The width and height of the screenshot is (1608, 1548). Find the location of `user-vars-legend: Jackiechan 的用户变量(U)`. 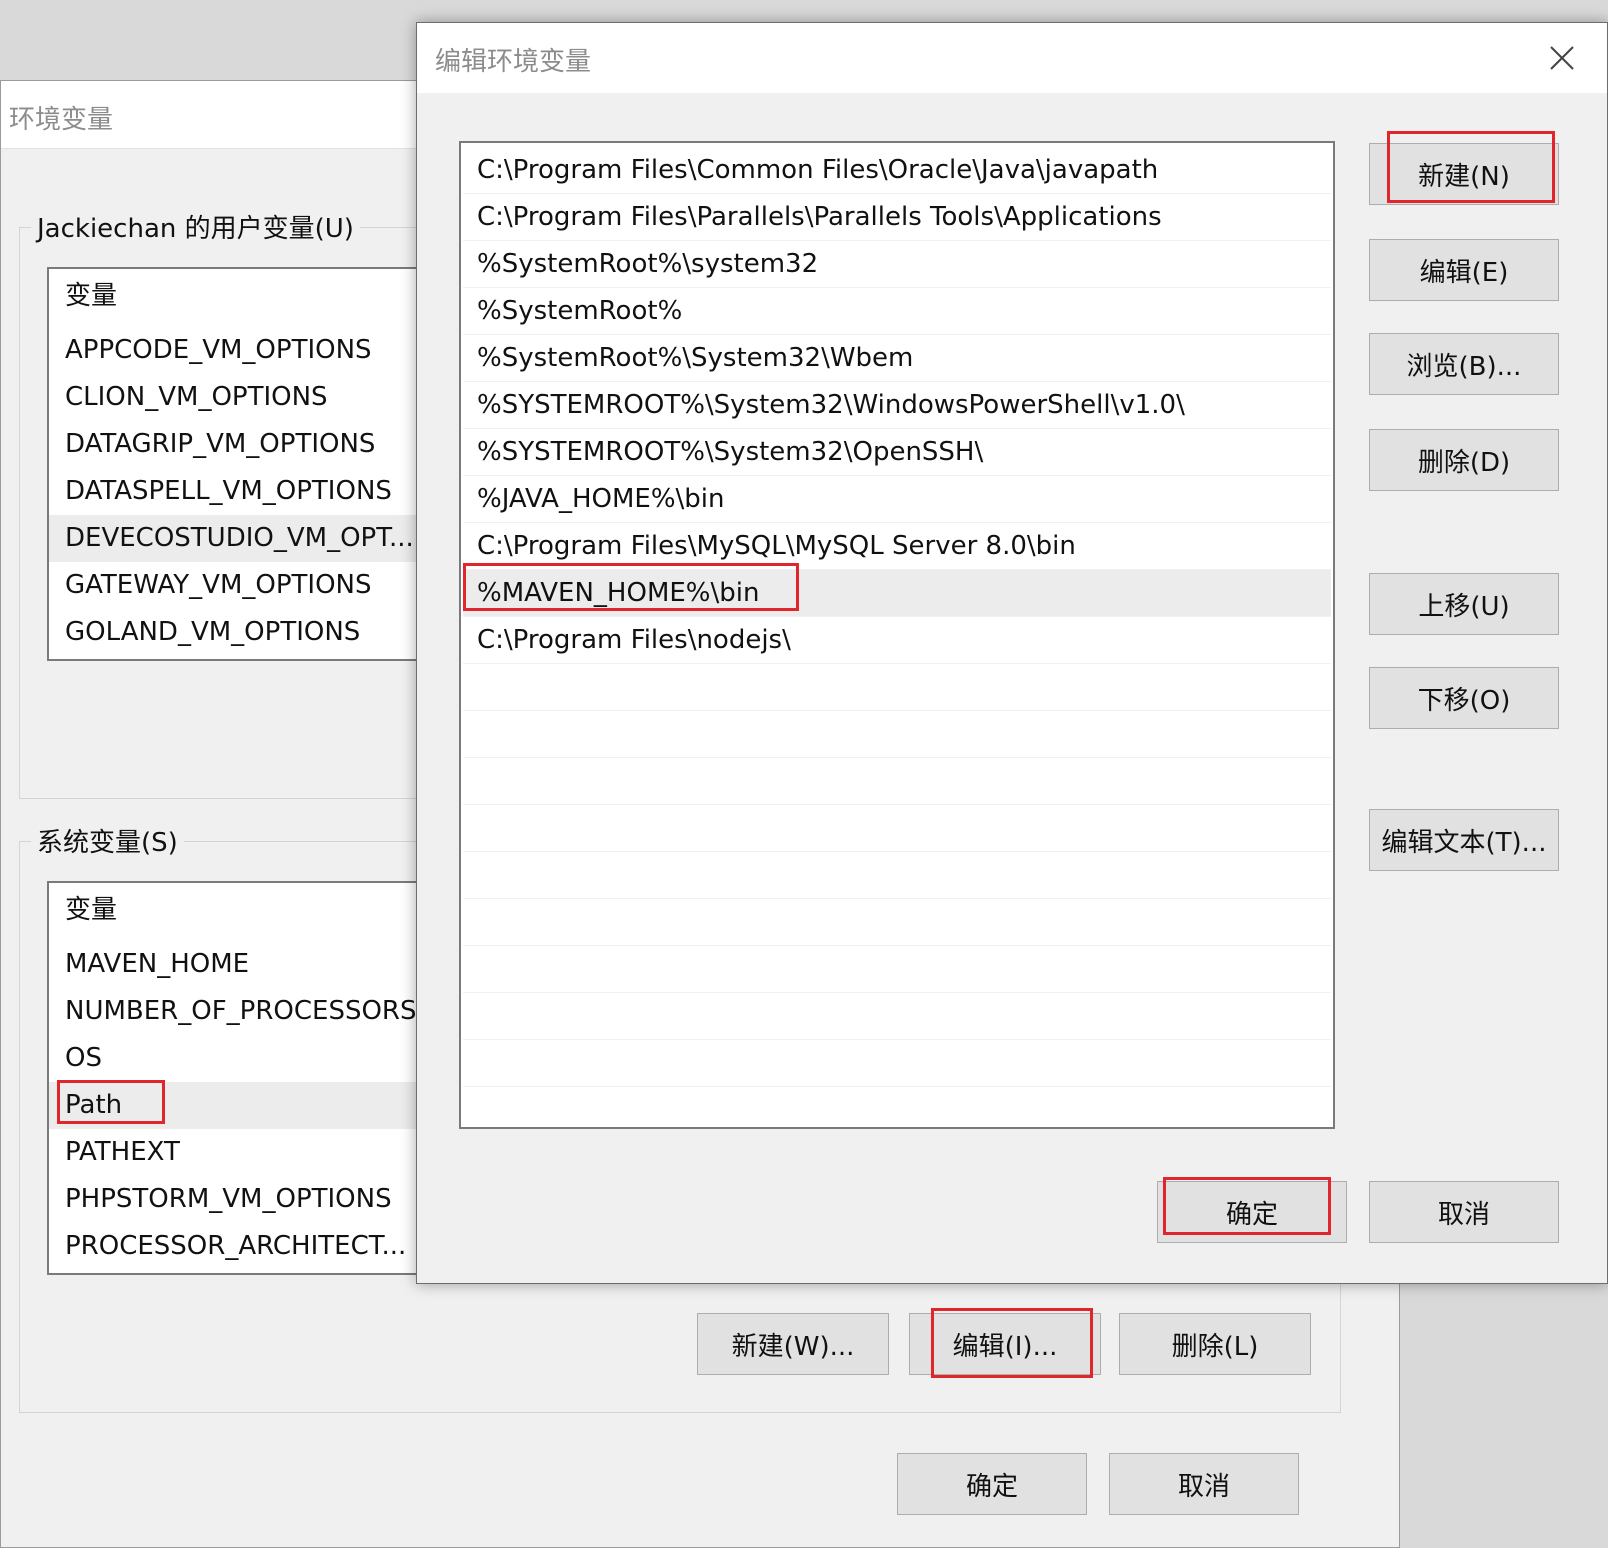

user-vars-legend: Jackiechan 的用户变量(U) is located at coordinates (195, 226).